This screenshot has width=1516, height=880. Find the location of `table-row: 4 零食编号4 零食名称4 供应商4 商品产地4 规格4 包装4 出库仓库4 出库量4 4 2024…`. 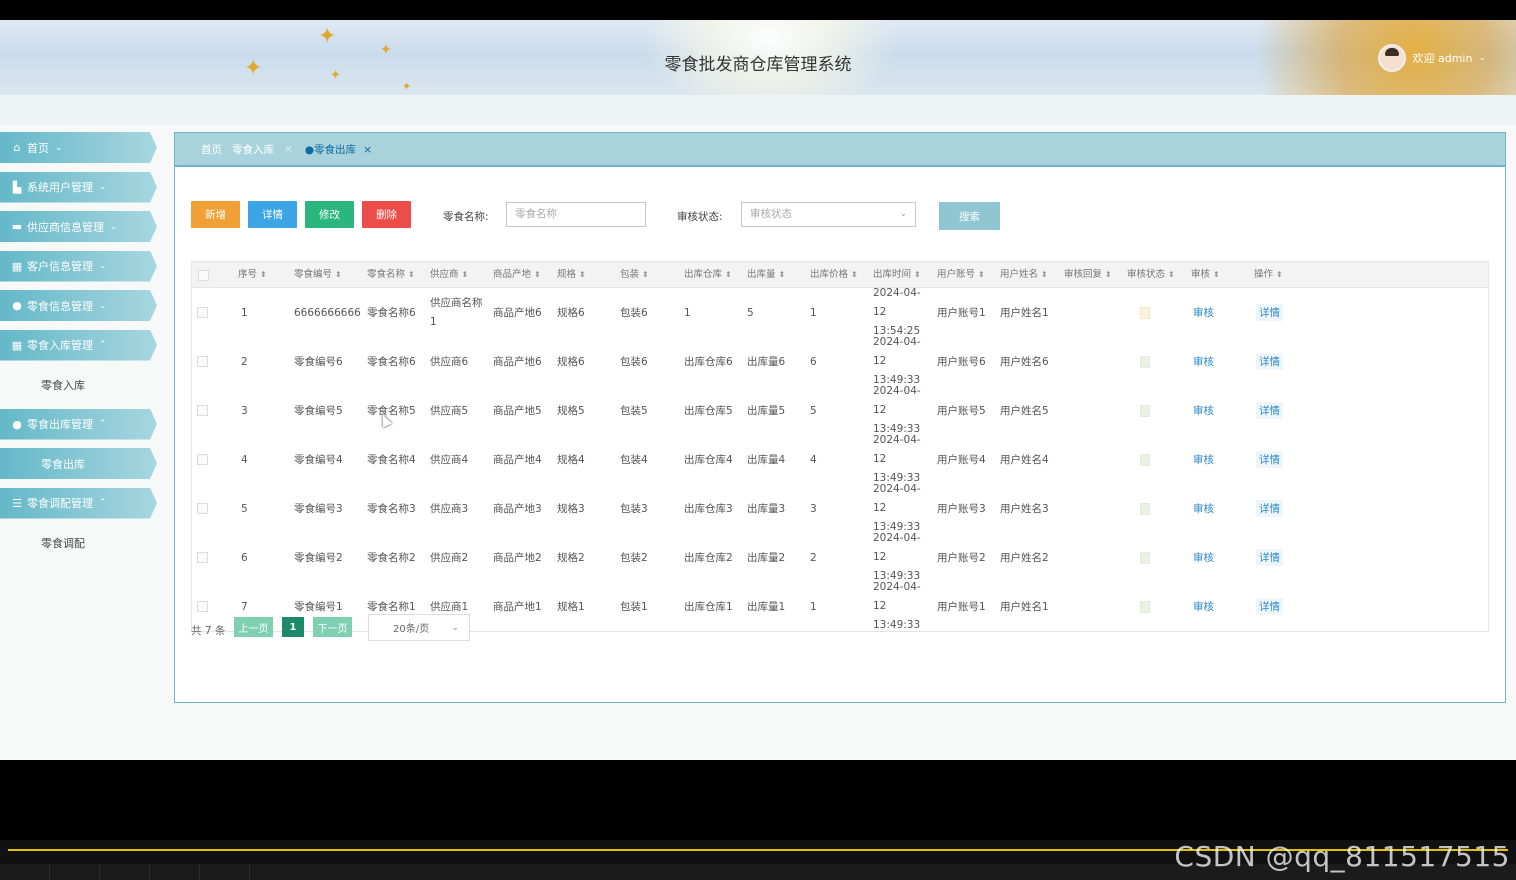

table-row: 4 零食编号4 零食名称4 供应商4 商品产地4 规格4 包装4 出库仓库4 出库量4 4 2024… is located at coordinates (840, 459).